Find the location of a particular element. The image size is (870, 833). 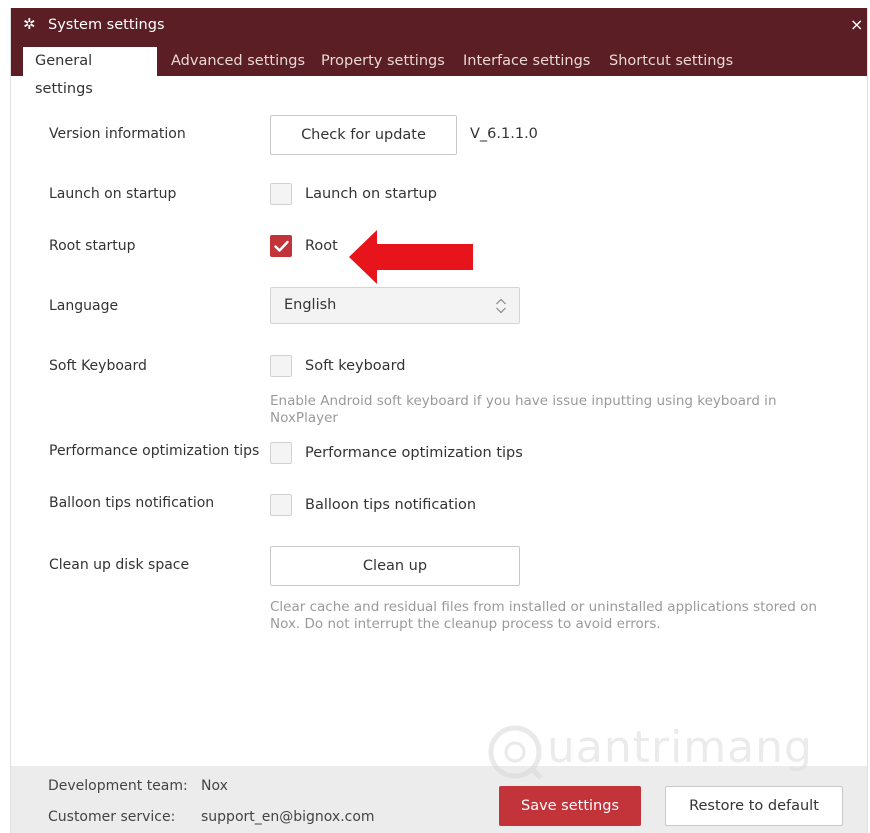

soft-keyboard-checkbox is located at coordinates (281, 366).